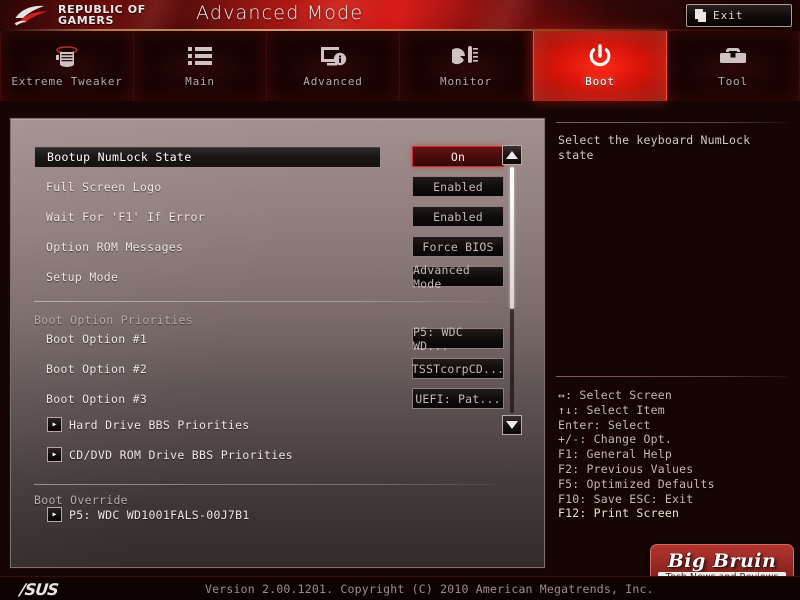 Image resolution: width=800 pixels, height=600 pixels. What do you see at coordinates (113, 320) in the screenshot?
I see `section-heading-boot-option-priorities: Boot Option Priorities` at bounding box center [113, 320].